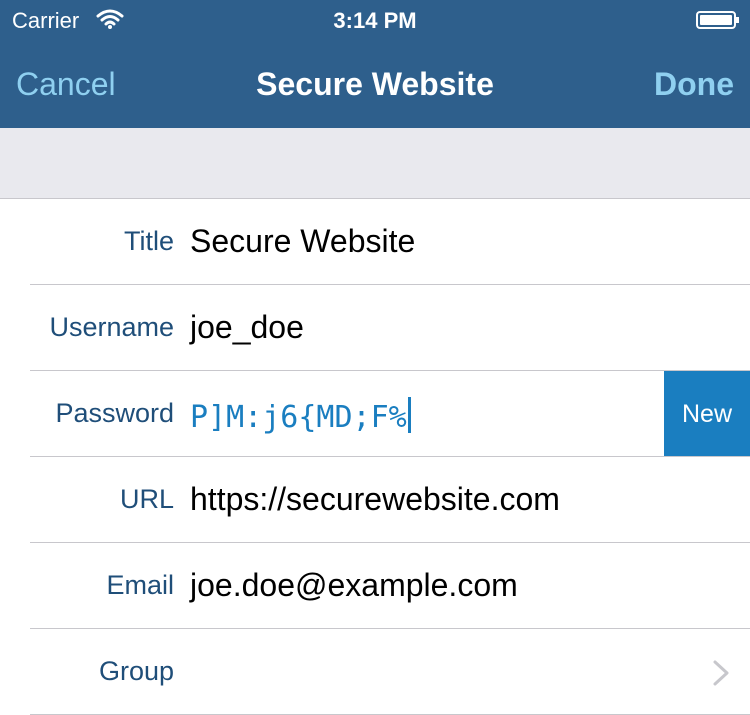 This screenshot has height=715, width=750. What do you see at coordinates (247, 327) in the screenshot?
I see `username-field: joe_doe` at bounding box center [247, 327].